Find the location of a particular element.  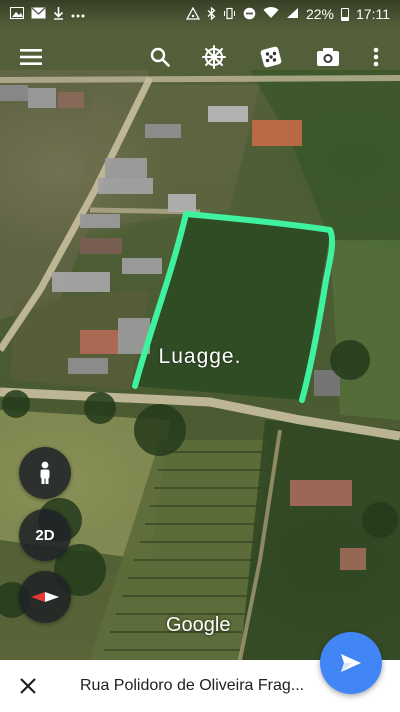

overflow-menu-icon is located at coordinates (376, 57).